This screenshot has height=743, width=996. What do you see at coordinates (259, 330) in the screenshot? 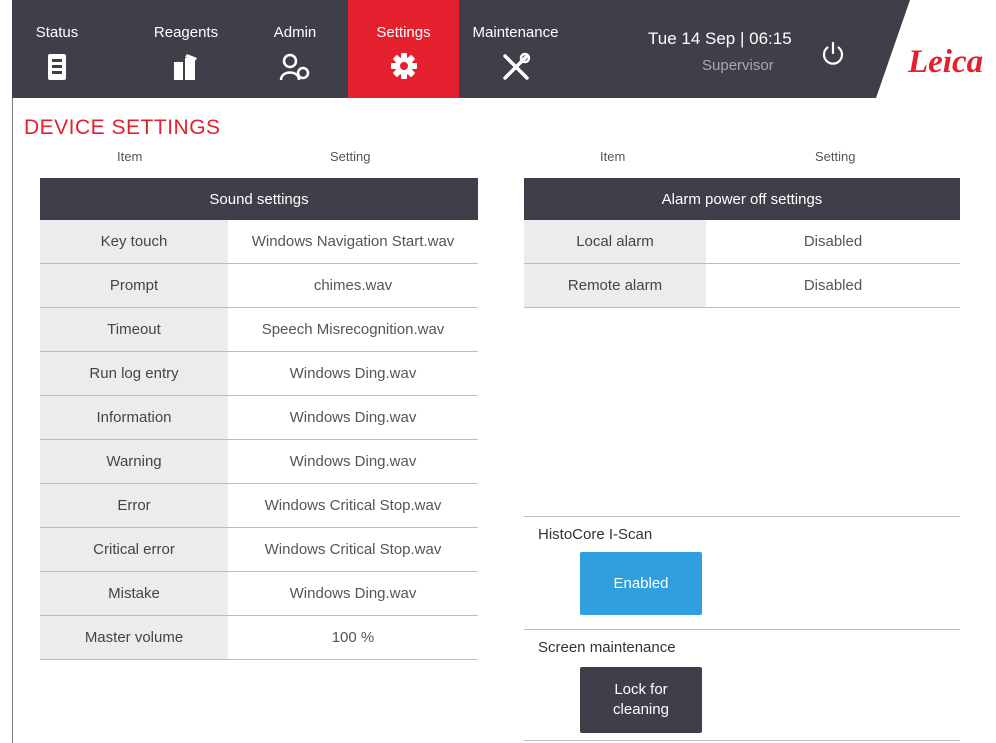
I see `table-row: Timeout Speech Misrecognition.wav` at bounding box center [259, 330].